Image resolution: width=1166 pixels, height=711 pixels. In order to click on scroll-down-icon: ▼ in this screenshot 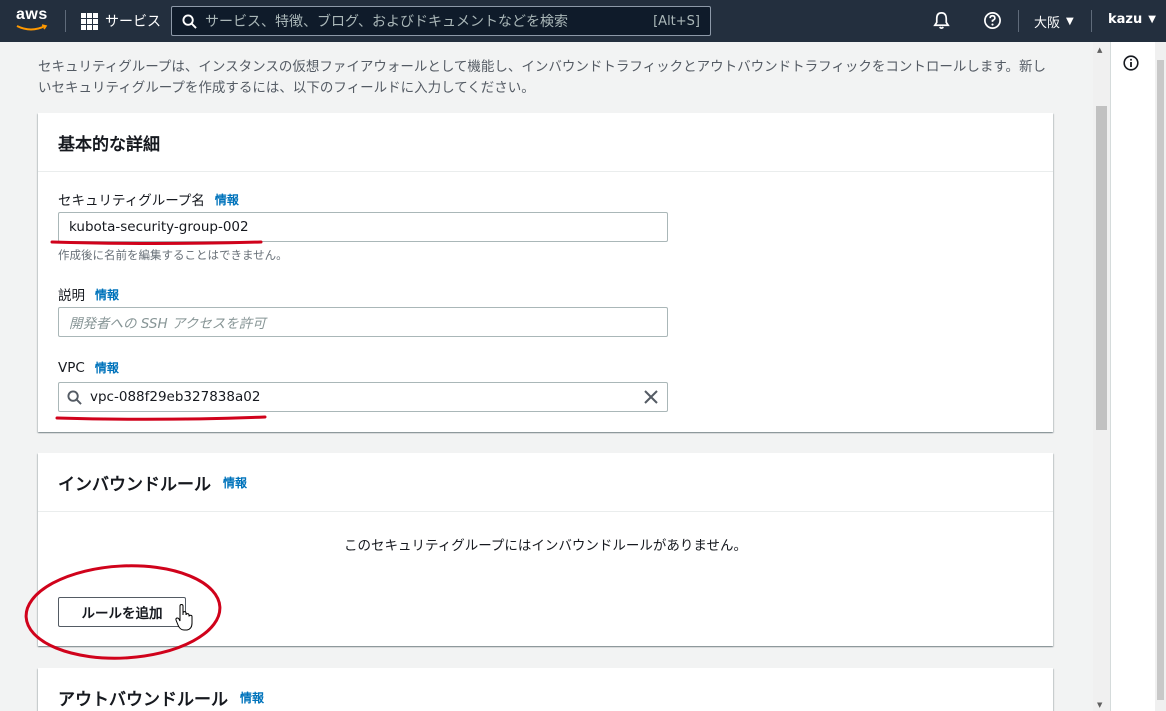, I will do `click(1099, 705)`.